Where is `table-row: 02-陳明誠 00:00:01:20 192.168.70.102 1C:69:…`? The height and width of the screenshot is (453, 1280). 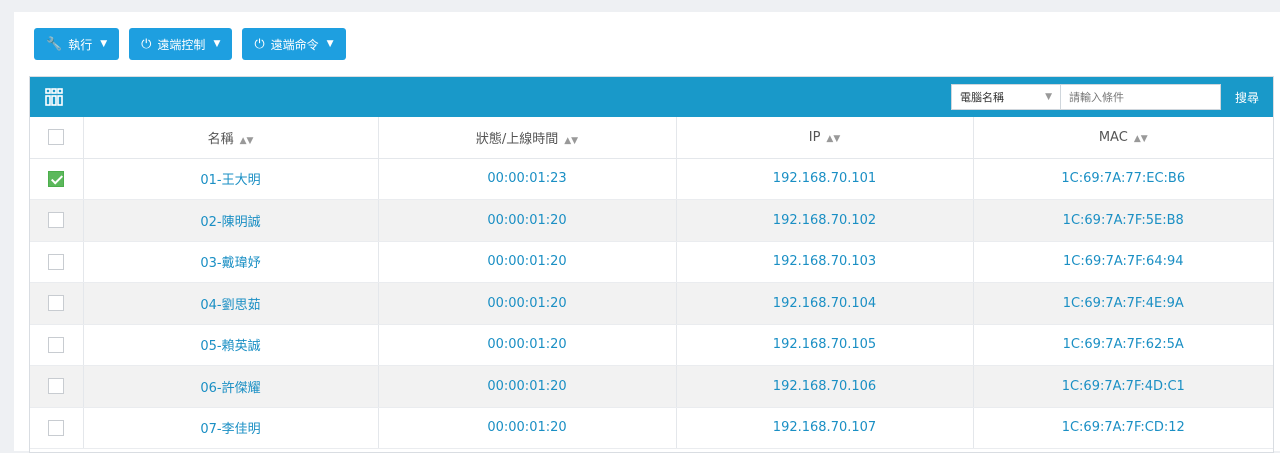
table-row: 02-陳明誠 00:00:01:20 192.168.70.102 1C:69:… is located at coordinates (651, 220).